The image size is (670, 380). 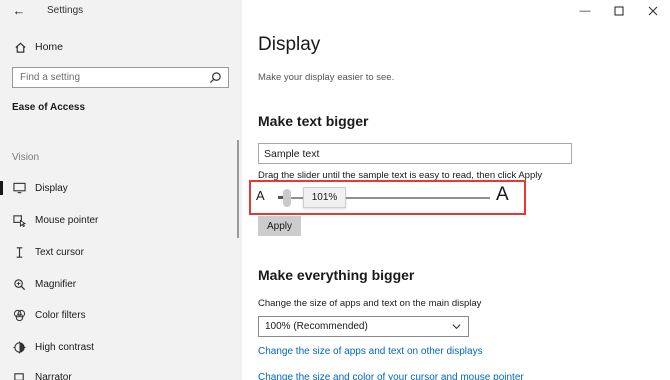 I want to click on maximize-icon, so click(x=619, y=11).